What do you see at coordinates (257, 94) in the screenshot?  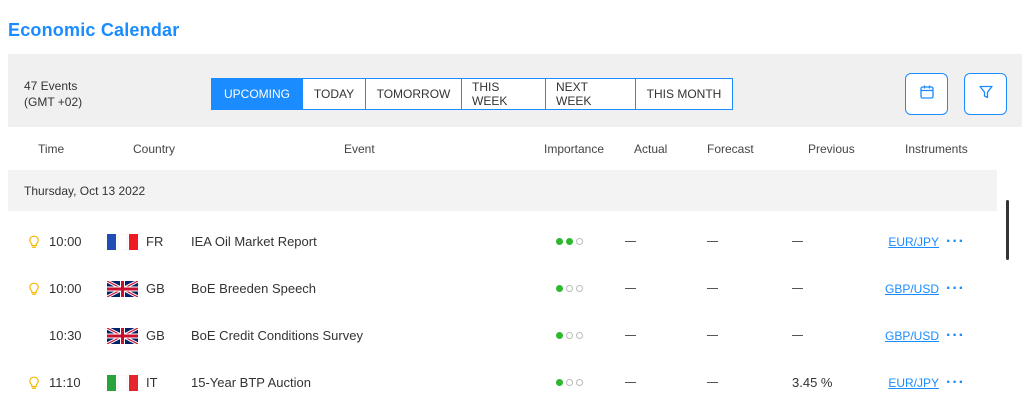 I see `tab-upcoming: UPCOMING` at bounding box center [257, 94].